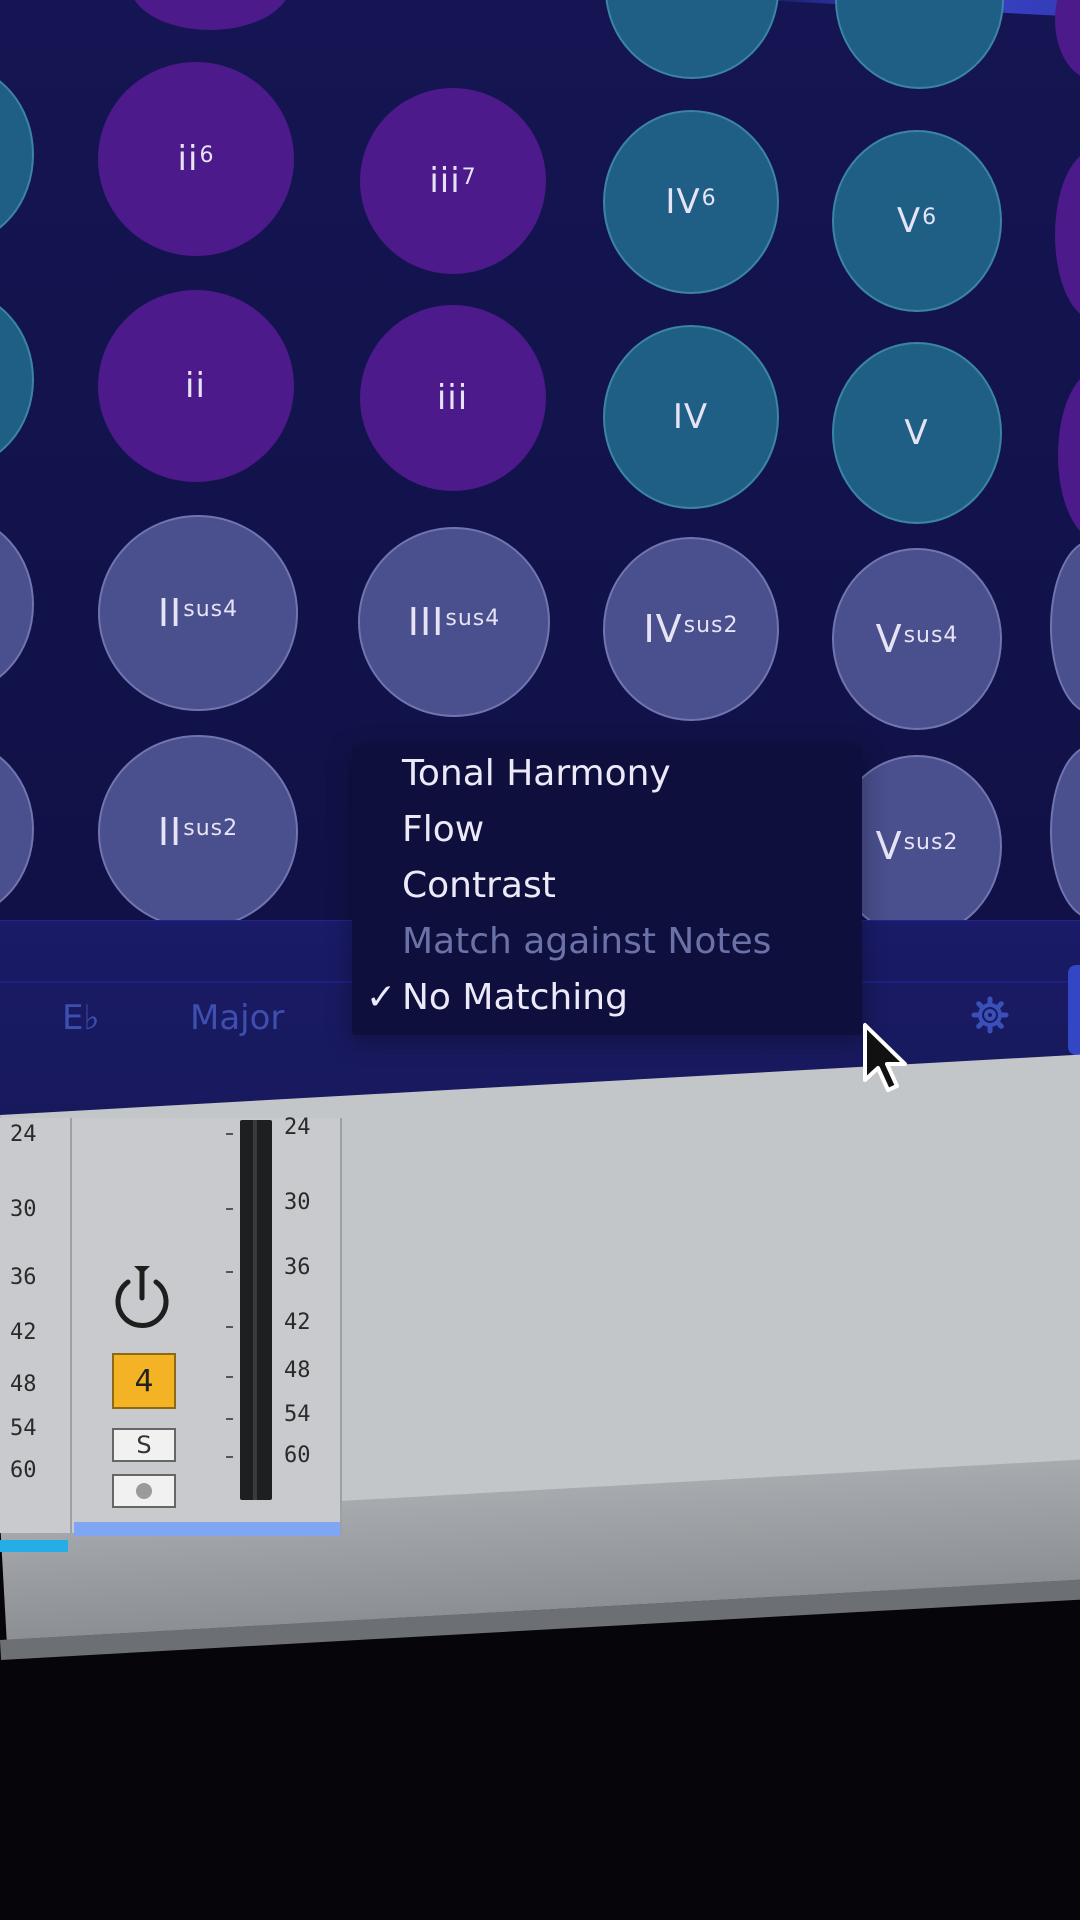 This screenshot has width=1080, height=1920. What do you see at coordinates (142, 1298) in the screenshot?
I see `power-icon` at bounding box center [142, 1298].